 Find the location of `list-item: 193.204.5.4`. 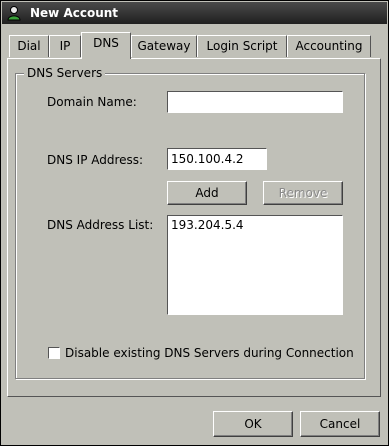

list-item: 193.204.5.4 is located at coordinates (255, 225).